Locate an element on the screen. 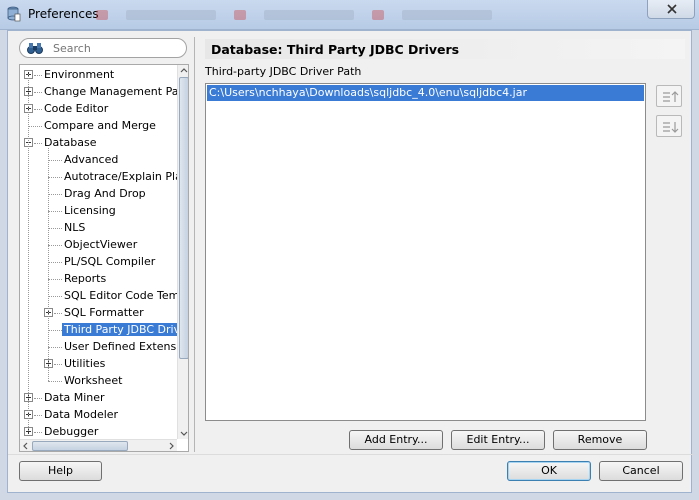 This screenshot has width=699, height=500. tree-item: Compare and Merge is located at coordinates (98, 125).